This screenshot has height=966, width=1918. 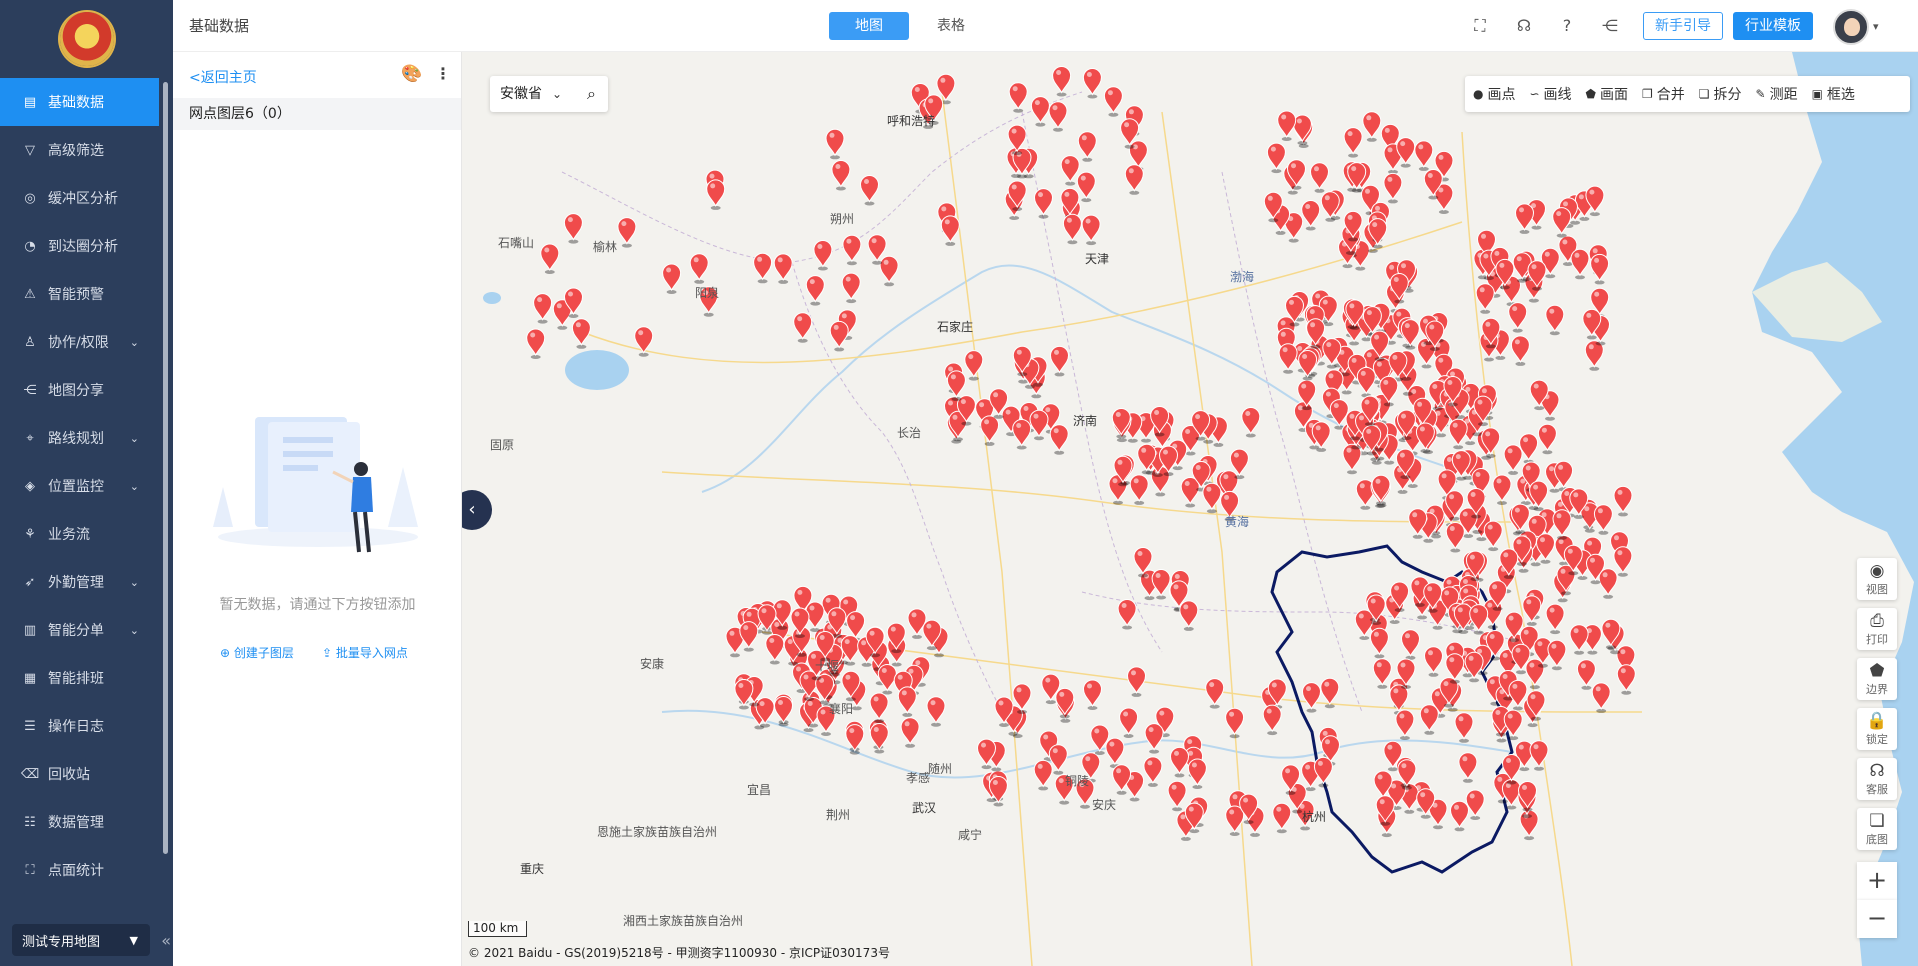 What do you see at coordinates (1851, 27) in the screenshot?
I see `avatar` at bounding box center [1851, 27].